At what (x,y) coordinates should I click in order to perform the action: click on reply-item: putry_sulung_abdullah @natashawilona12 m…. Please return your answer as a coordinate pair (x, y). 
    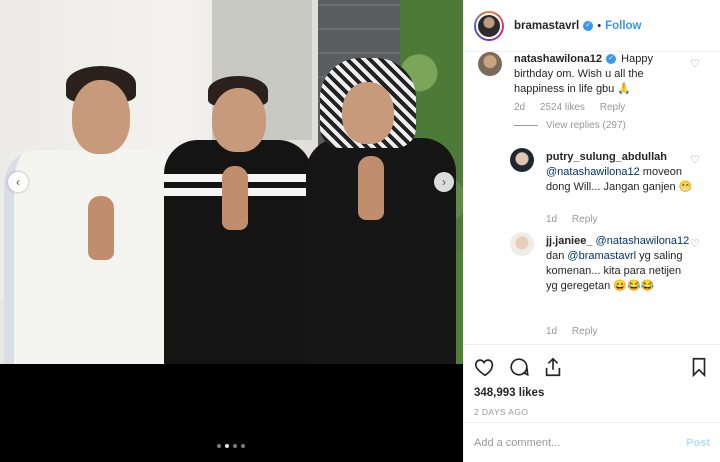
    Looking at the image, I should click on (592, 188).